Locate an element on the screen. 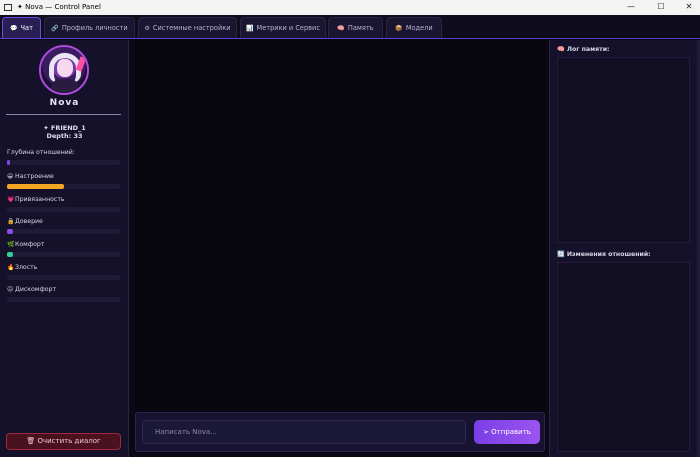 The width and height of the screenshot is (700, 457). chat-bubble-icon: 💬 is located at coordinates (14, 28).